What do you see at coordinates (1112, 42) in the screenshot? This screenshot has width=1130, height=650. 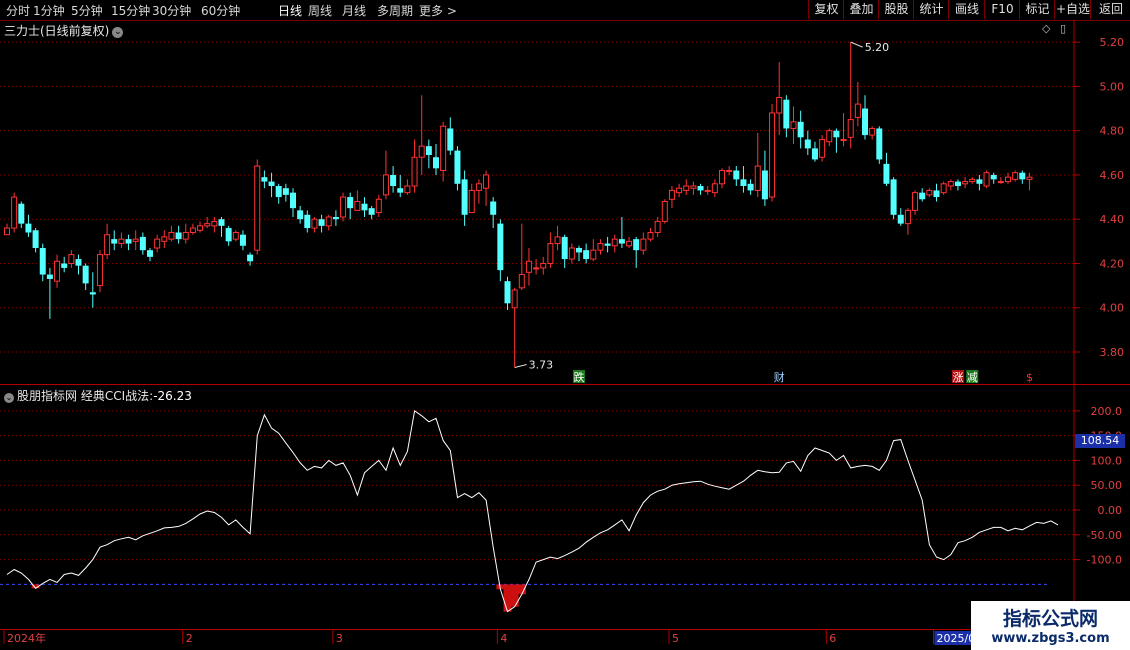 I see `price-tick-label: 5.20` at bounding box center [1112, 42].